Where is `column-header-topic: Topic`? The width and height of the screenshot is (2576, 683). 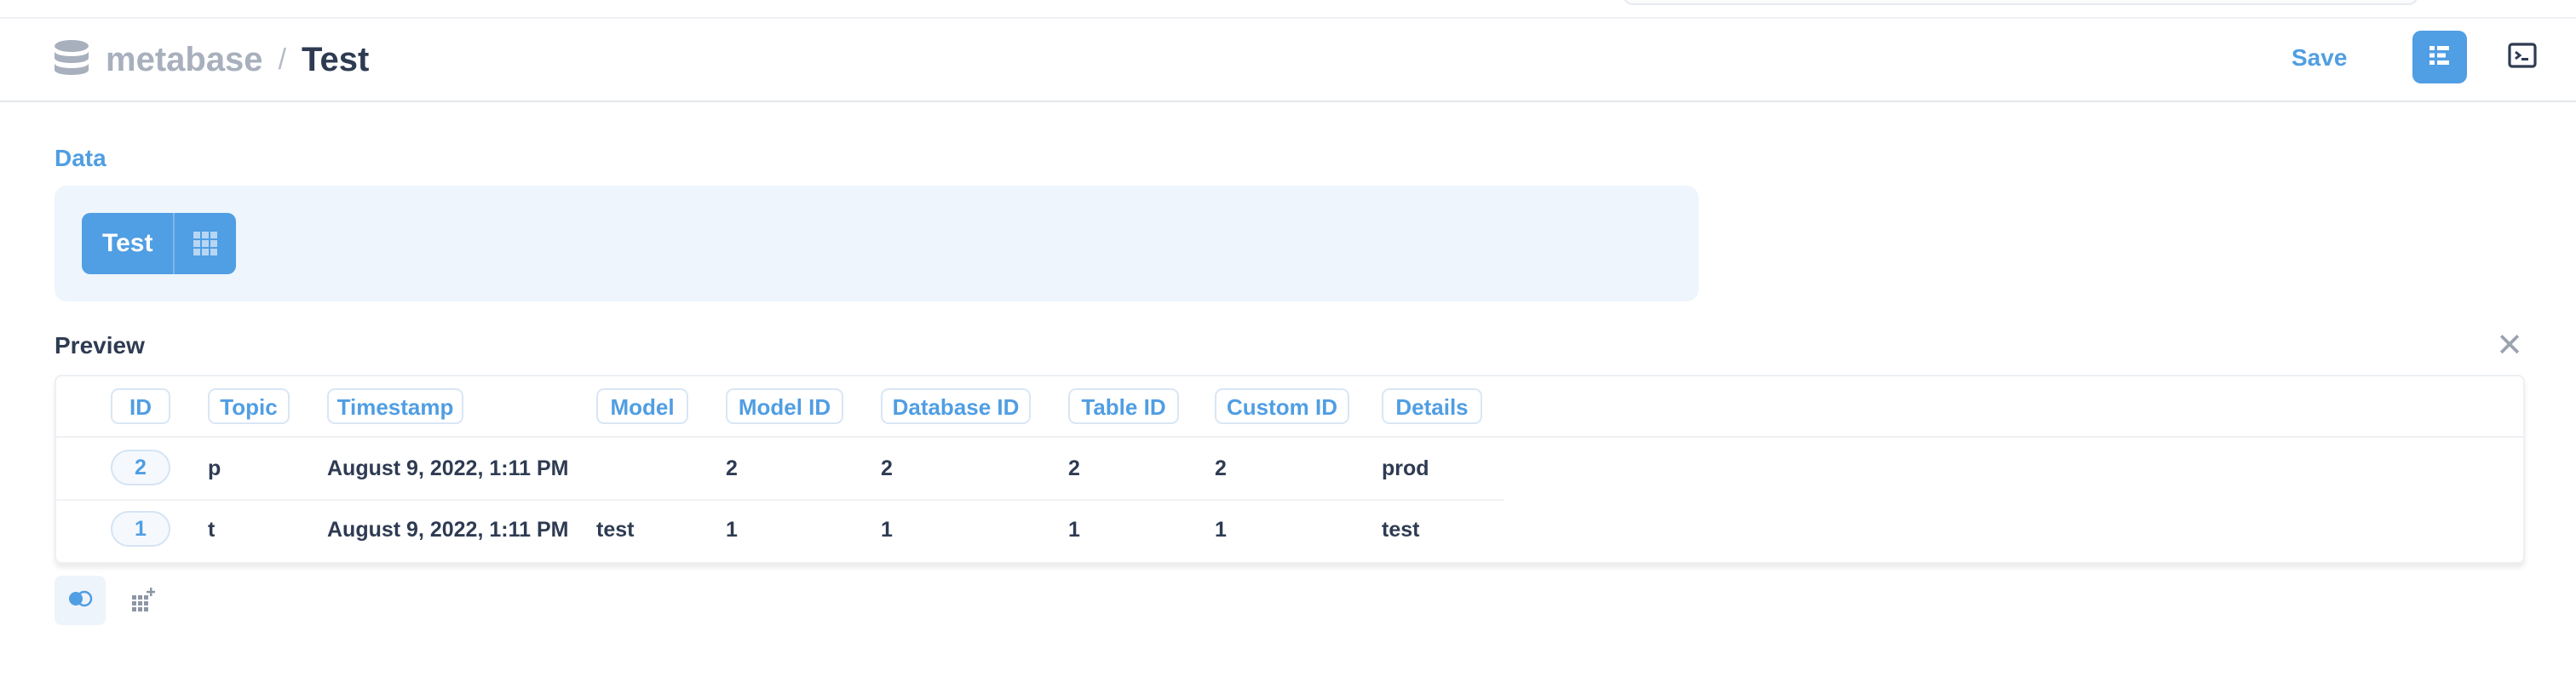 column-header-topic: Topic is located at coordinates (249, 406).